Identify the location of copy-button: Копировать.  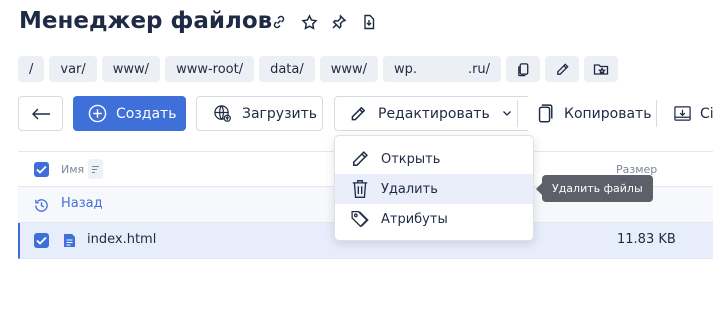
(593, 113).